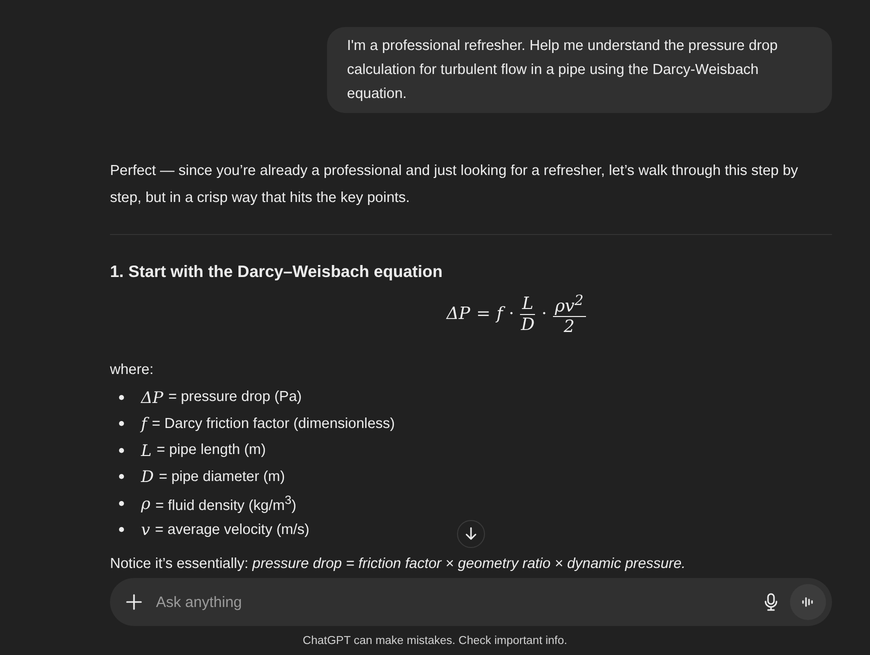 The image size is (870, 655). I want to click on user-message: I'm a professional refresher. Help me understand the pressure drop calculation for turbulent flow in a pipe using the Darcy-Weisbach equation., so click(579, 70).